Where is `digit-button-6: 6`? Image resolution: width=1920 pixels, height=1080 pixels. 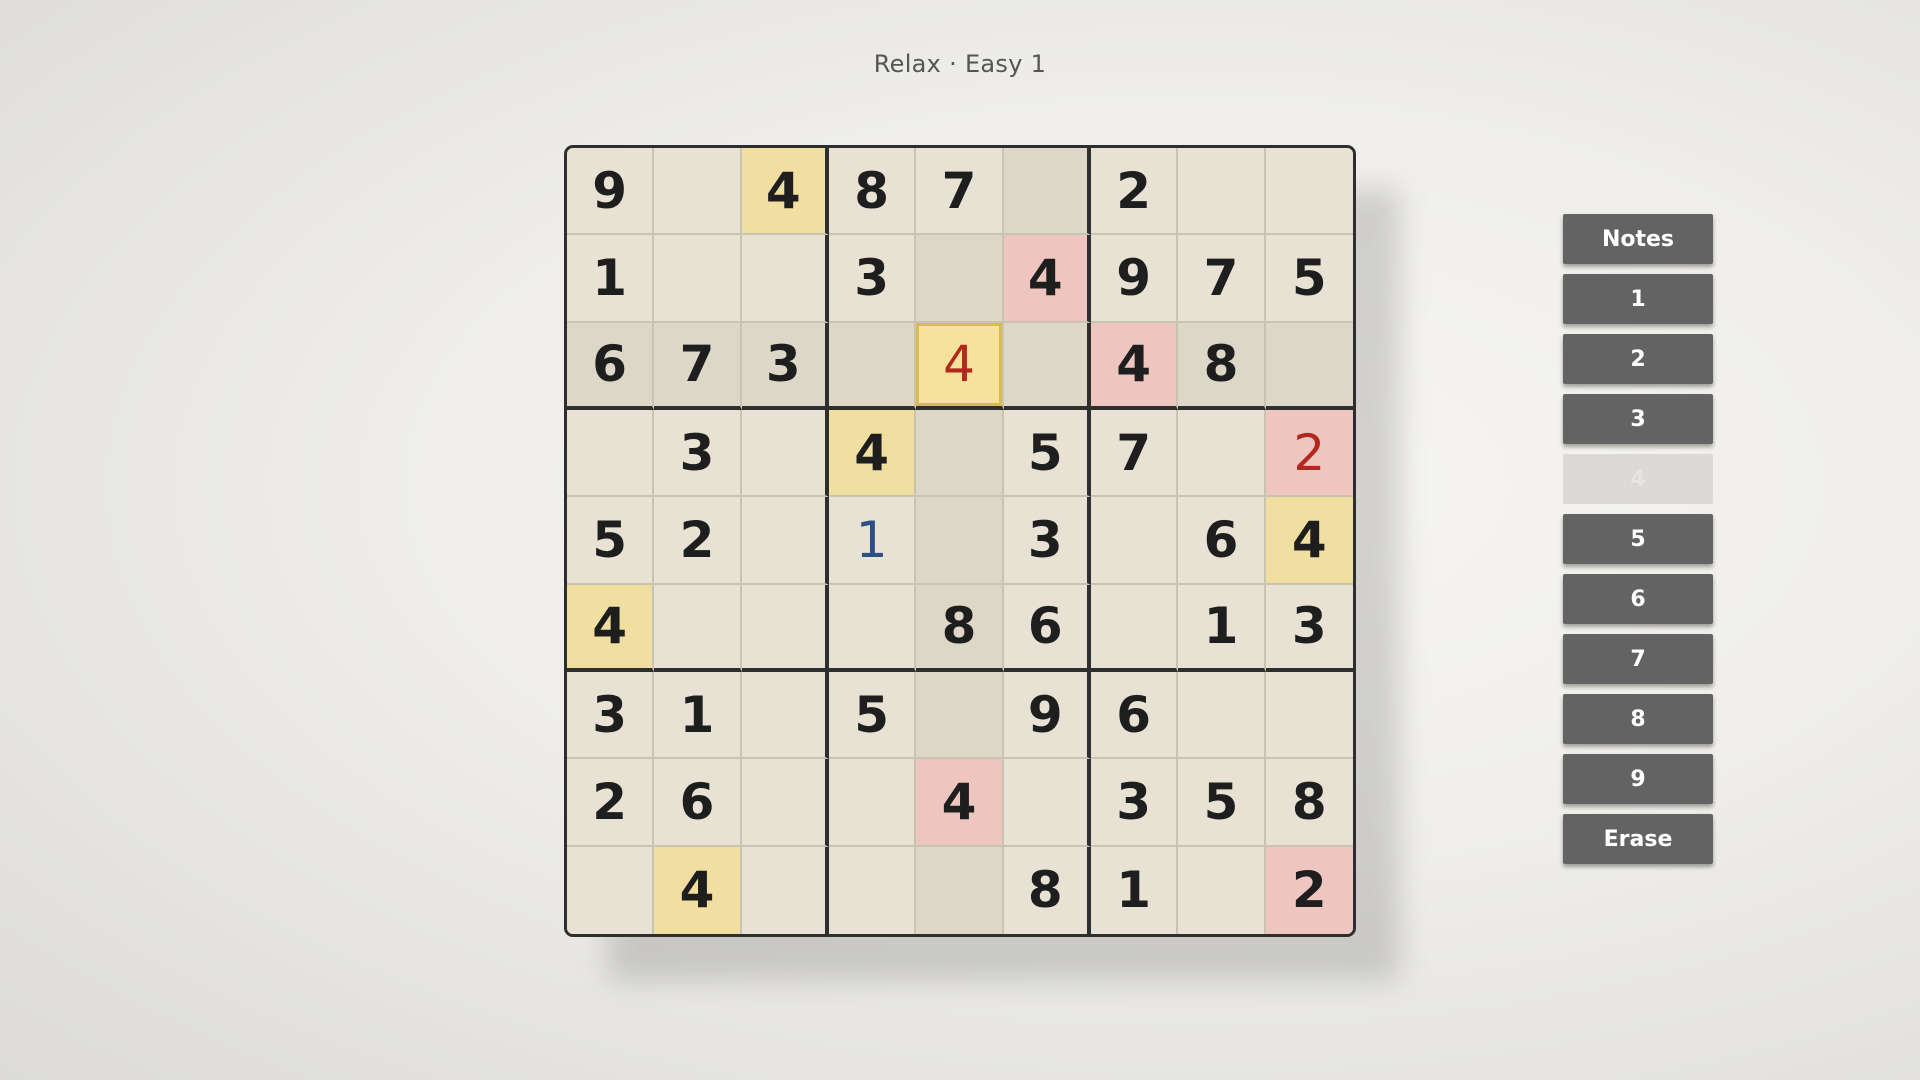
digit-button-6: 6 is located at coordinates (1638, 599).